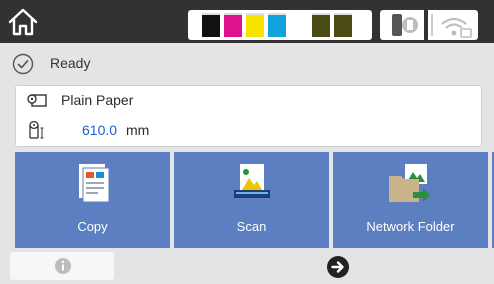 The width and height of the screenshot is (494, 284). Describe the element at coordinates (138, 130) in the screenshot. I see `paper-length-unit: mm` at that location.